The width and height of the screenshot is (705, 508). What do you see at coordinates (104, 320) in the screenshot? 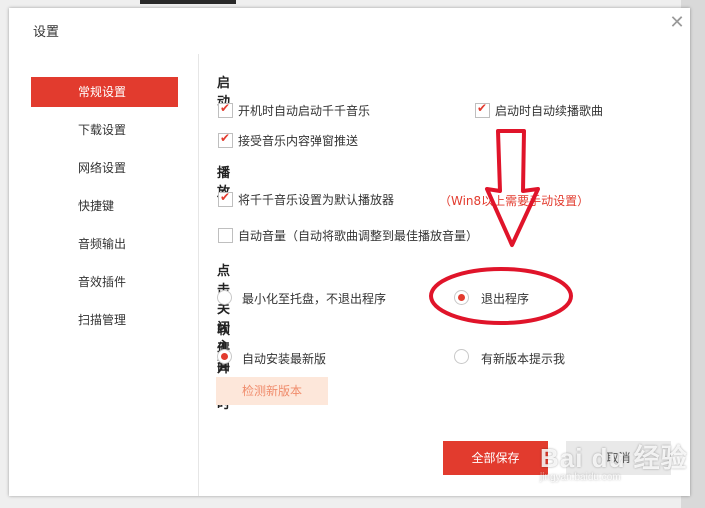
I see `sidebar-item-scan-management: 扫描管理` at bounding box center [104, 320].